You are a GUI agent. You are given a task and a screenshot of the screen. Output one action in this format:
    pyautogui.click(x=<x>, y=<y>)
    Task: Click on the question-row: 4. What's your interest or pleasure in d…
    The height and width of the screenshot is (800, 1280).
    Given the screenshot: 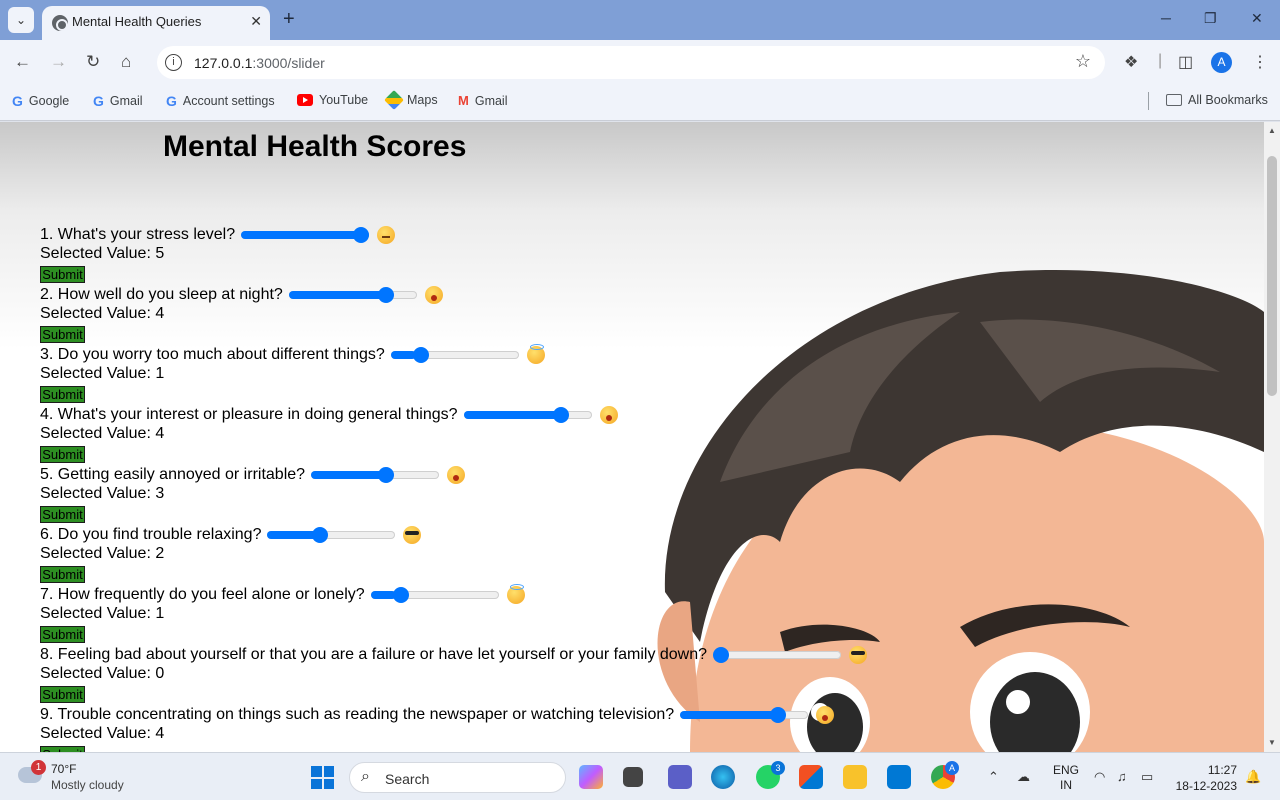 What is the action you would take?
    pyautogui.click(x=329, y=415)
    